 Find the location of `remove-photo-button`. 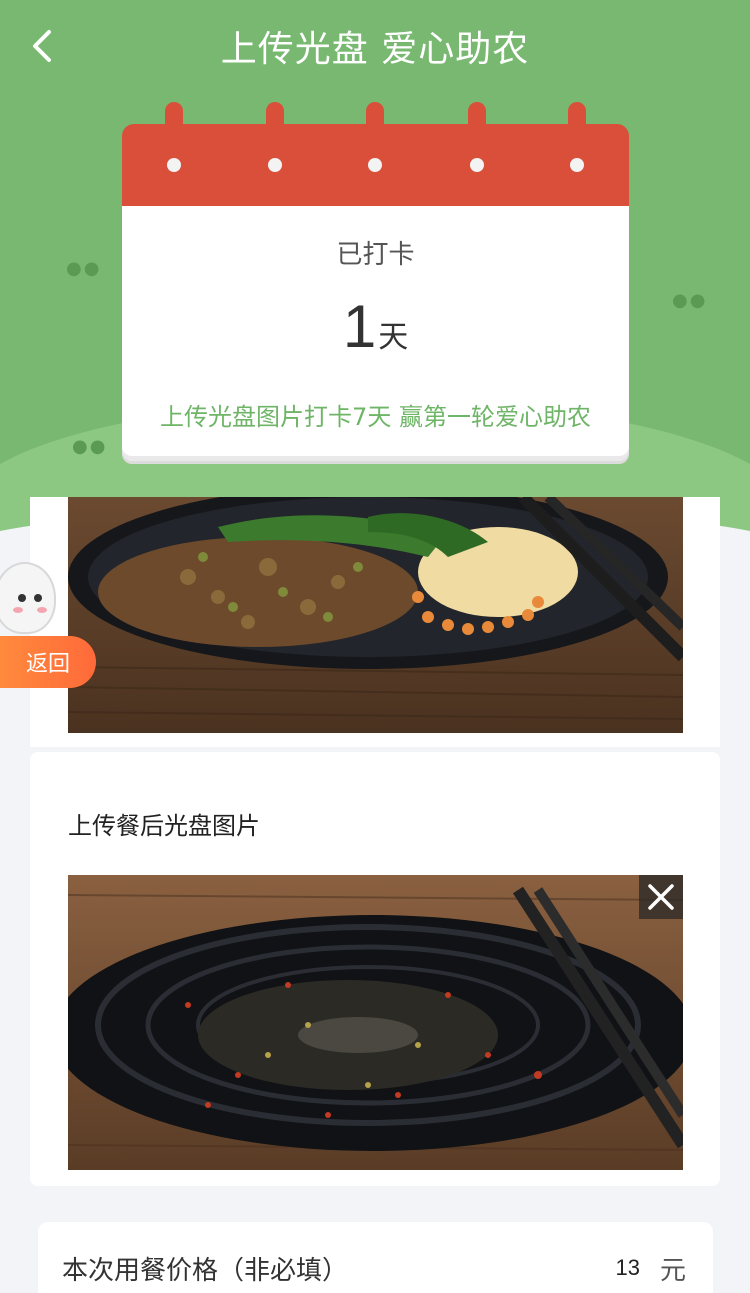

remove-photo-button is located at coordinates (661, 897).